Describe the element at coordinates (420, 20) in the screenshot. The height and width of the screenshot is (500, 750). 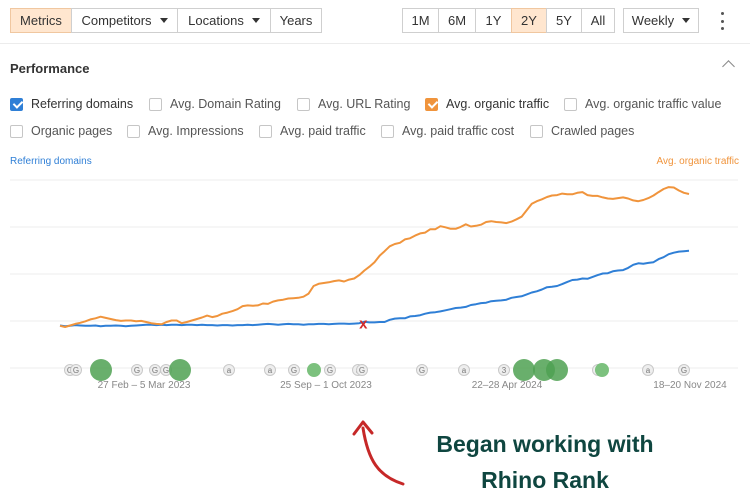
I see `range-1m-button: 1M` at that location.